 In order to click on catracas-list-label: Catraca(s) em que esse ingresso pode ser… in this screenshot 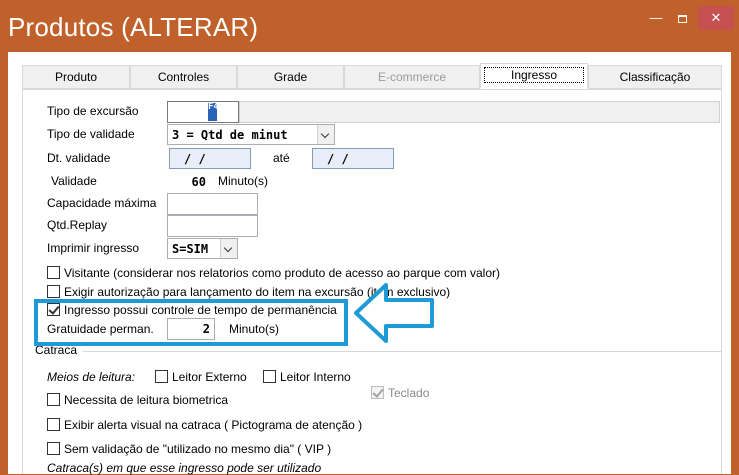, I will do `click(184, 468)`.